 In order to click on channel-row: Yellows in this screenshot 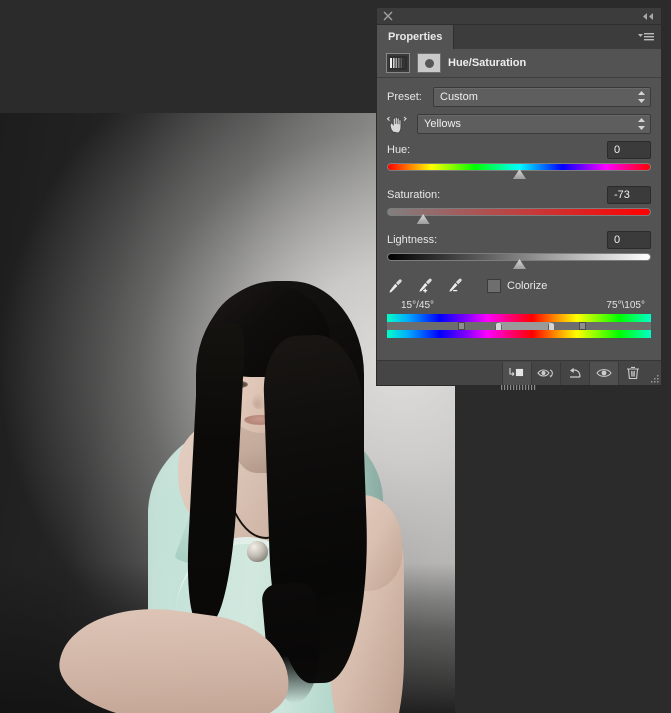, I will do `click(519, 124)`.